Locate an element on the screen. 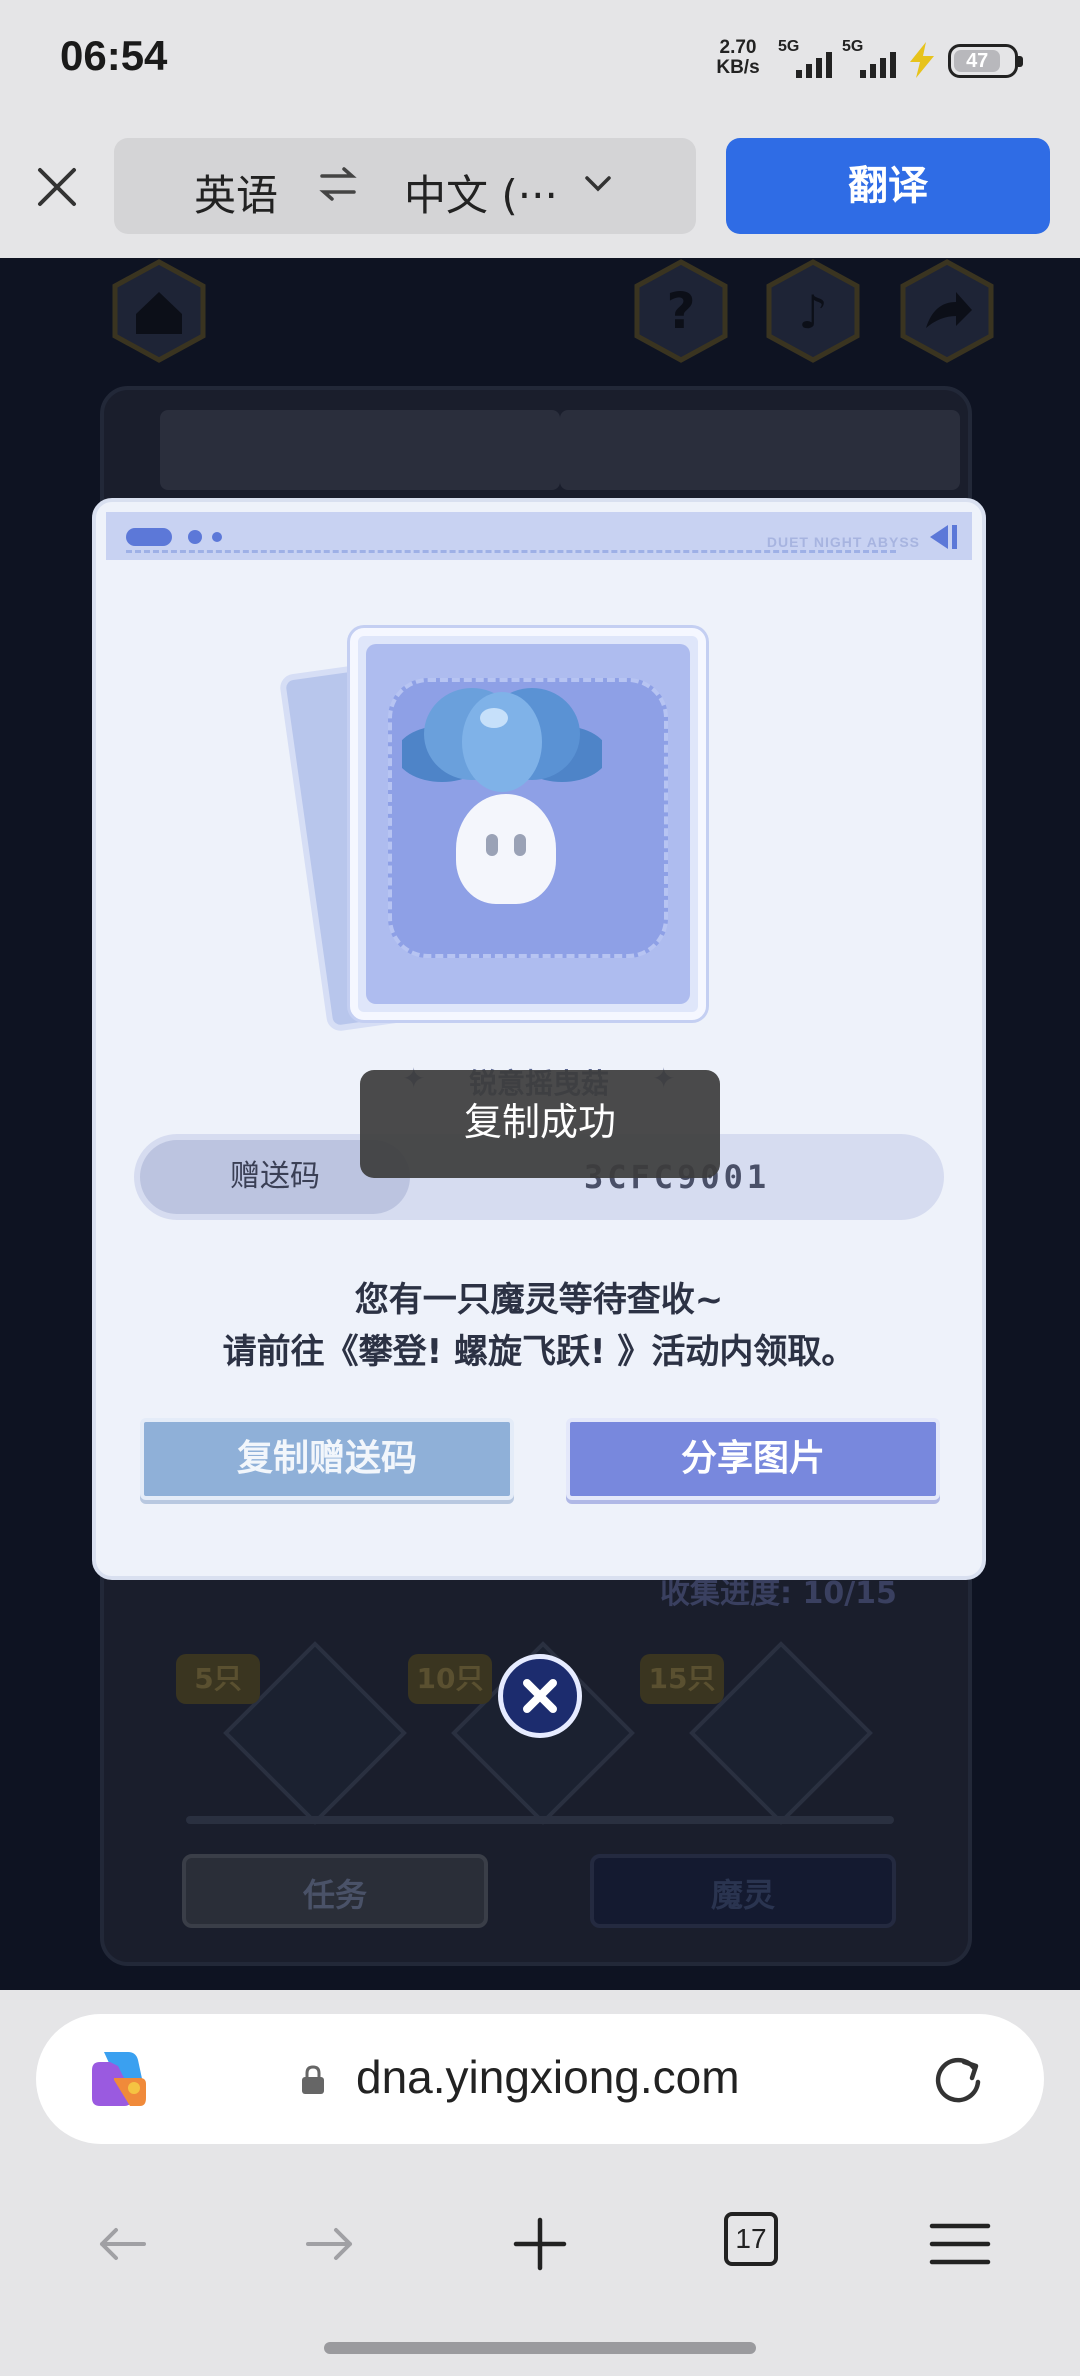  share-icon is located at coordinates (947, 311).